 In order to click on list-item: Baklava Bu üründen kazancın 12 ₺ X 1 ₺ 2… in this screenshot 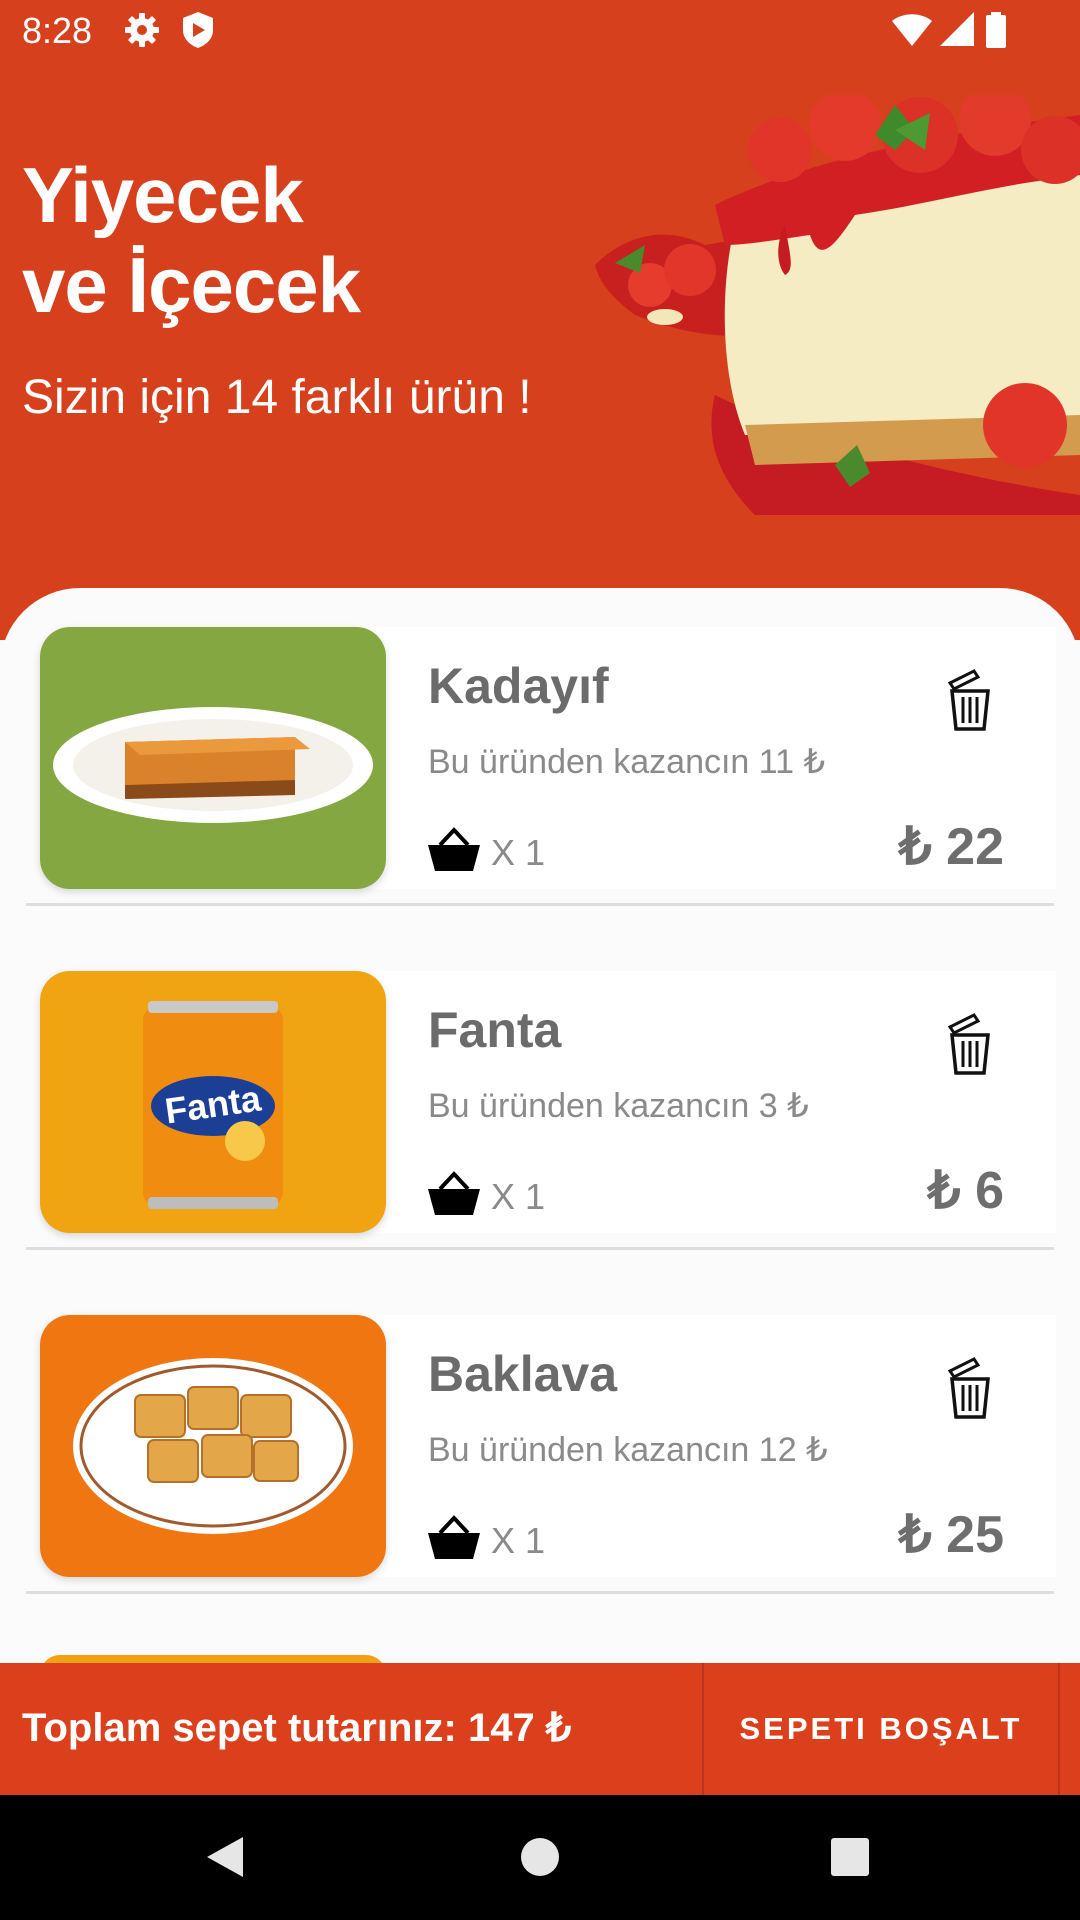, I will do `click(541, 1454)`.